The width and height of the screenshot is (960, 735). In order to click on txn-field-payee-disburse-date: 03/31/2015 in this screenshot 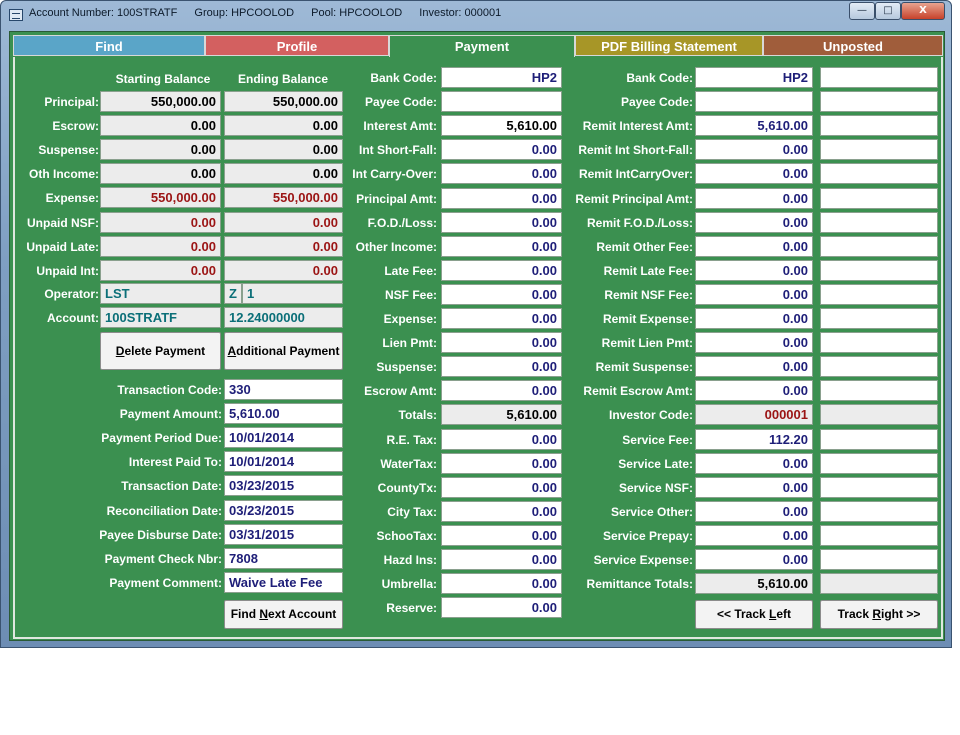, I will do `click(283, 534)`.